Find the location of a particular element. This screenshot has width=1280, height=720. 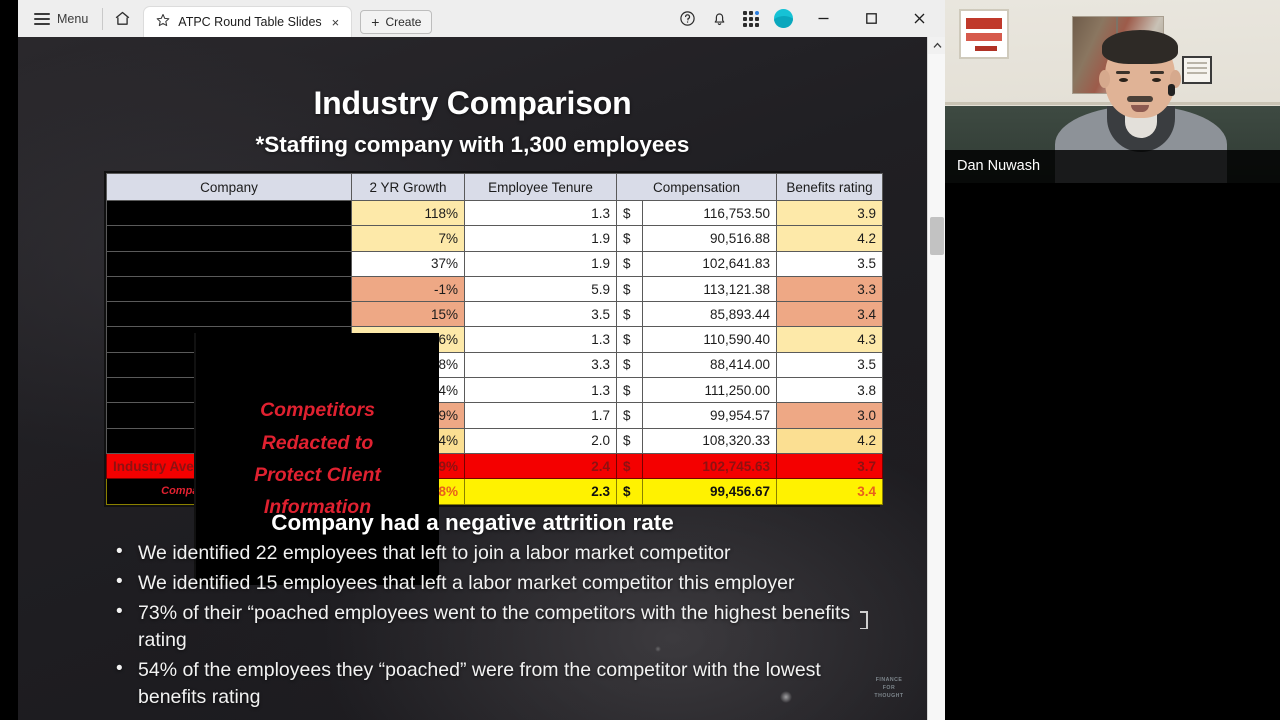

menu-button: Menu is located at coordinates (61, 19).